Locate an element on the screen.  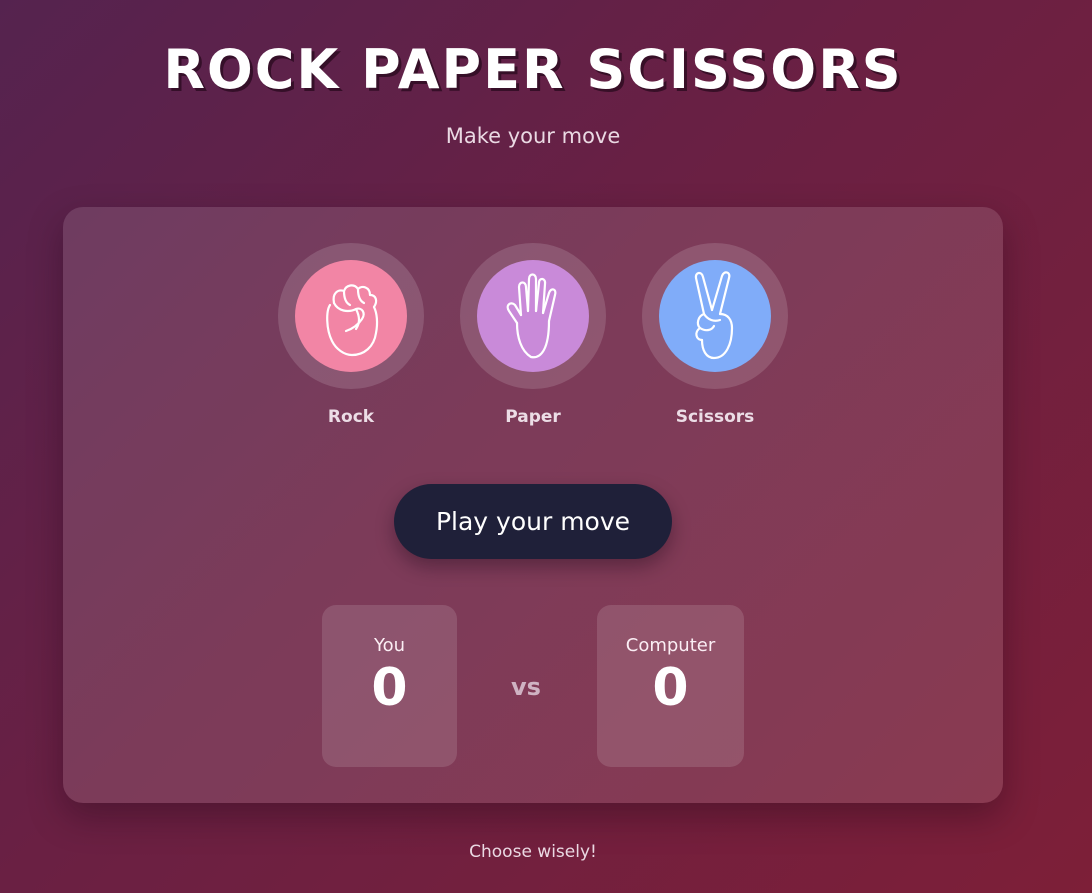
rock-disc is located at coordinates (351, 316).